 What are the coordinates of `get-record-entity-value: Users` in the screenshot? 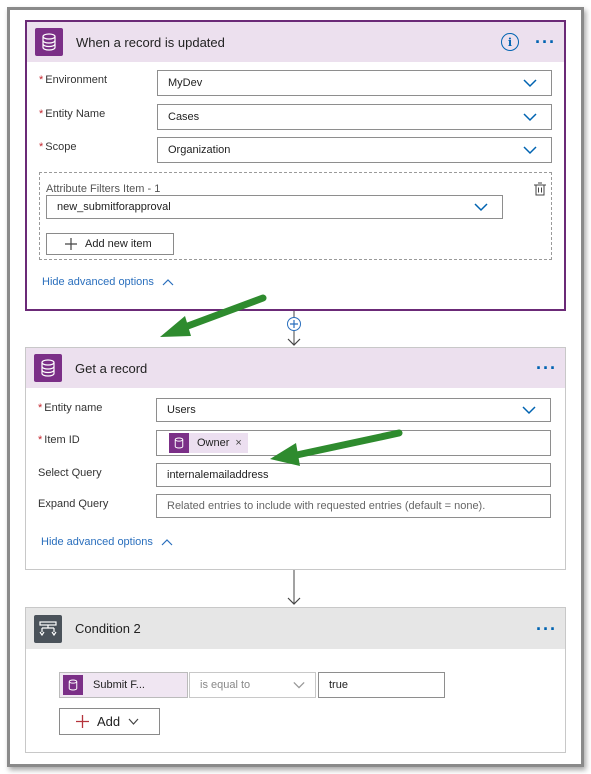 It's located at (181, 410).